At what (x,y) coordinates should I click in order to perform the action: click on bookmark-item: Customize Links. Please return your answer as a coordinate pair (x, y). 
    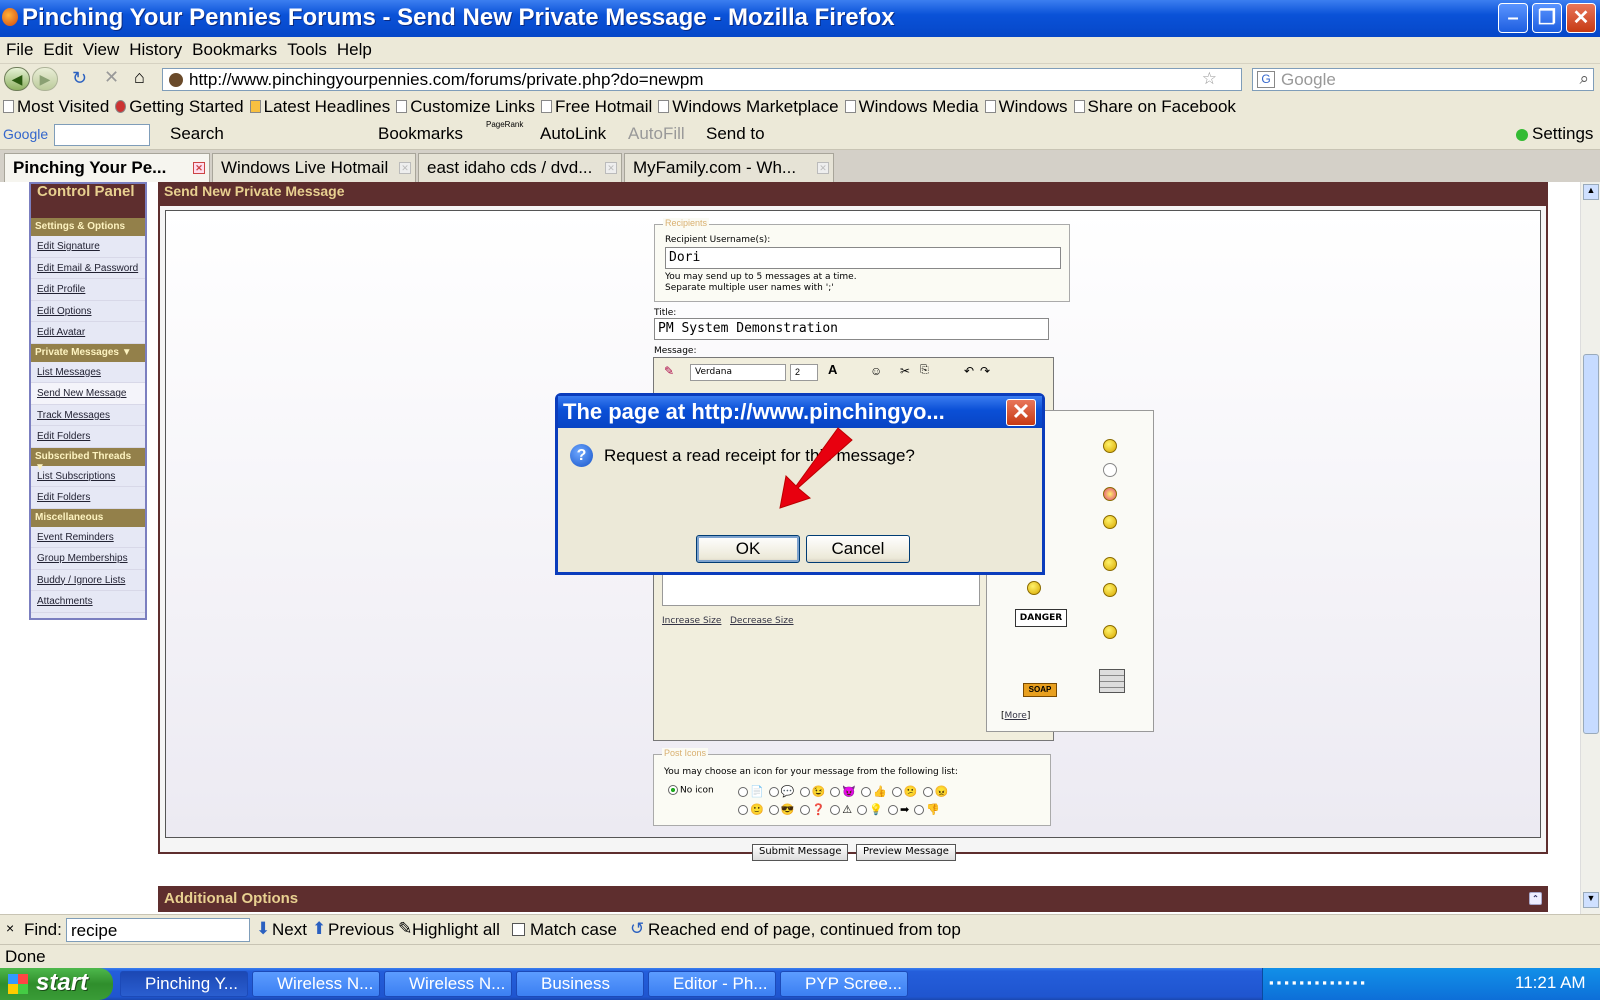
    Looking at the image, I should click on (465, 105).